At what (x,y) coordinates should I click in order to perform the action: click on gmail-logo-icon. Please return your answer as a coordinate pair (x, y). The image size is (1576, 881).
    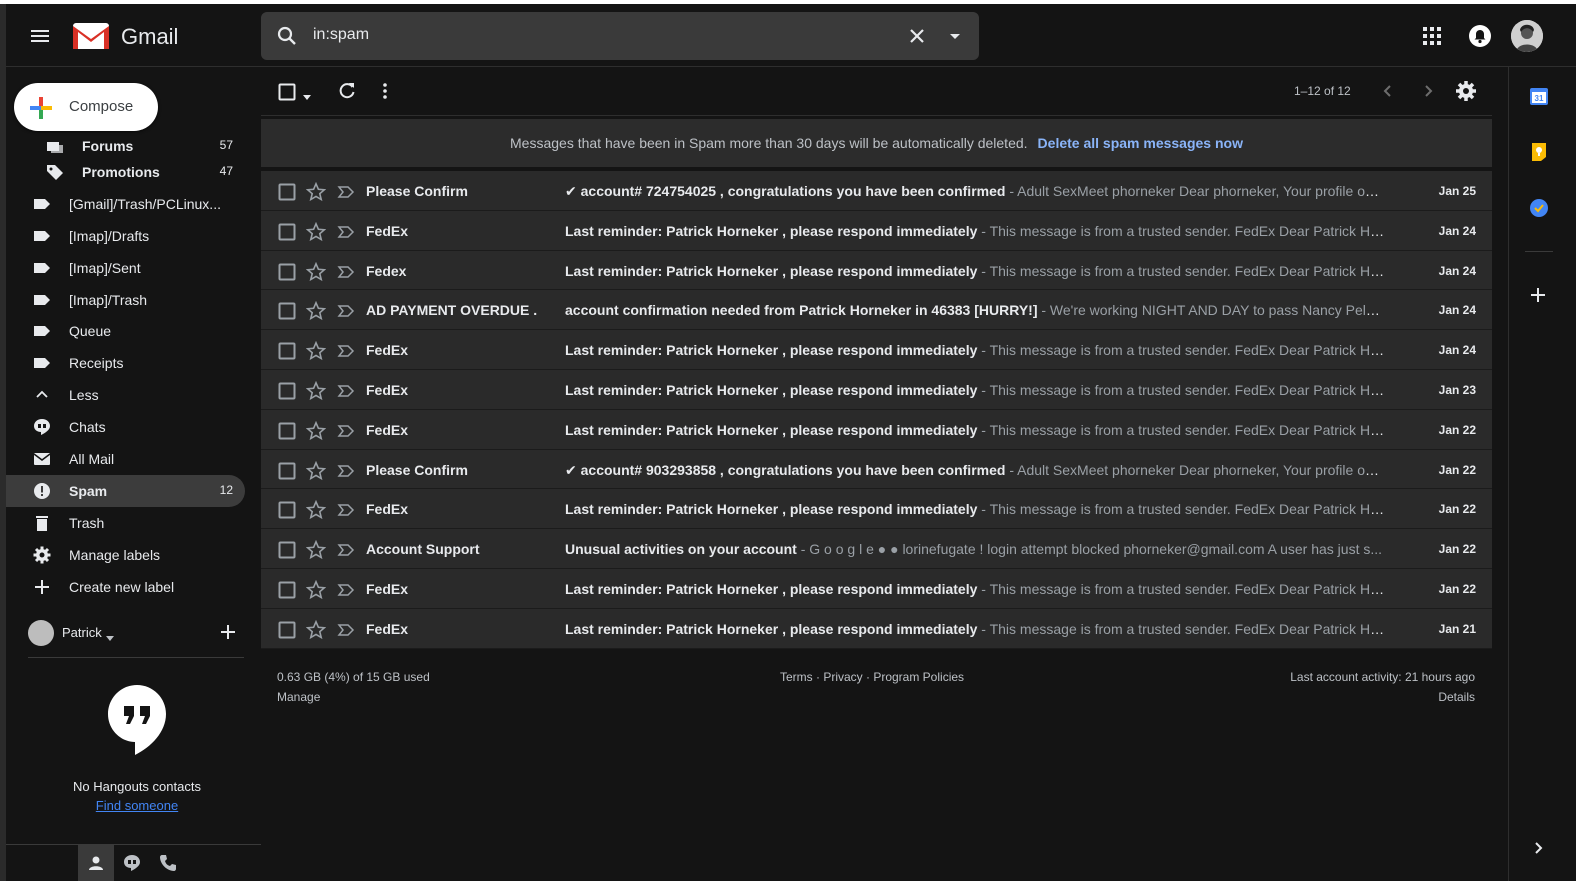
    Looking at the image, I should click on (91, 36).